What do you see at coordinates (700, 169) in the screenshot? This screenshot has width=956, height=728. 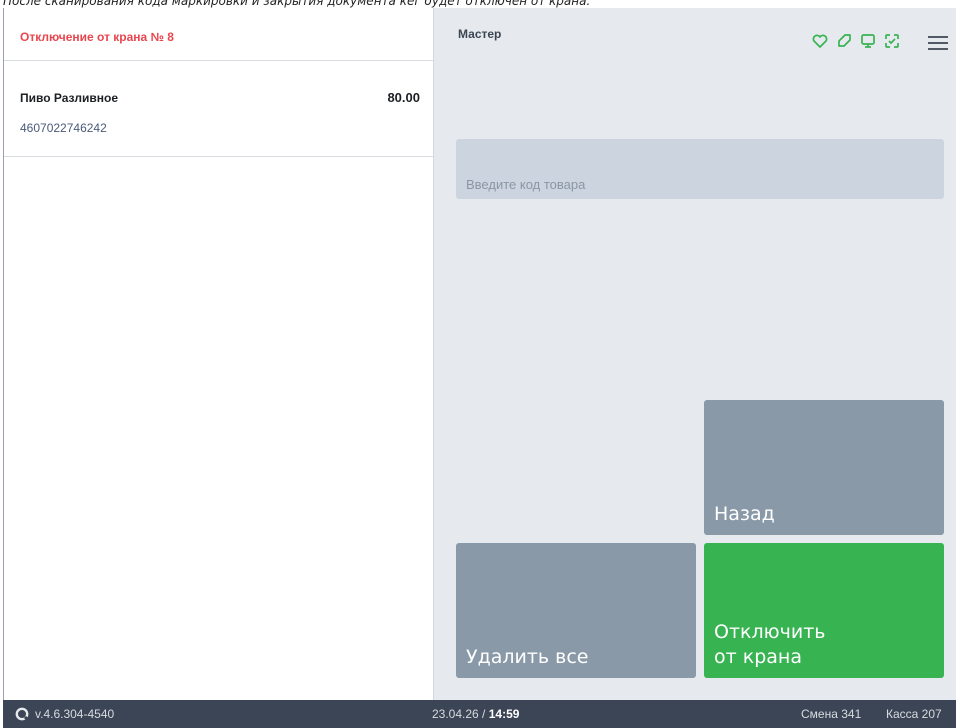 I see `product-code-input` at bounding box center [700, 169].